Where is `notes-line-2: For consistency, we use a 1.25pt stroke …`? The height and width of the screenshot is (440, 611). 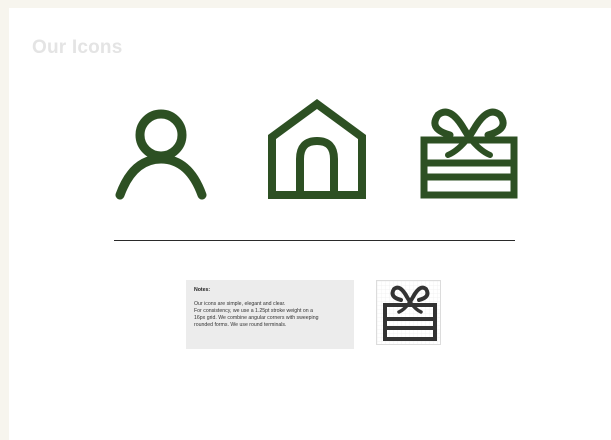
notes-line-2: For consistency, we use a 1.25pt stroke … is located at coordinates (253, 311).